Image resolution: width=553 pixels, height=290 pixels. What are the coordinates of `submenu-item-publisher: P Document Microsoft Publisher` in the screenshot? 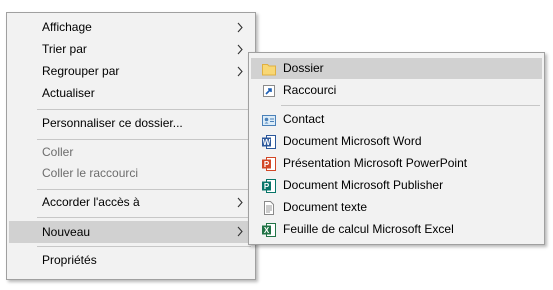 It's located at (396, 185).